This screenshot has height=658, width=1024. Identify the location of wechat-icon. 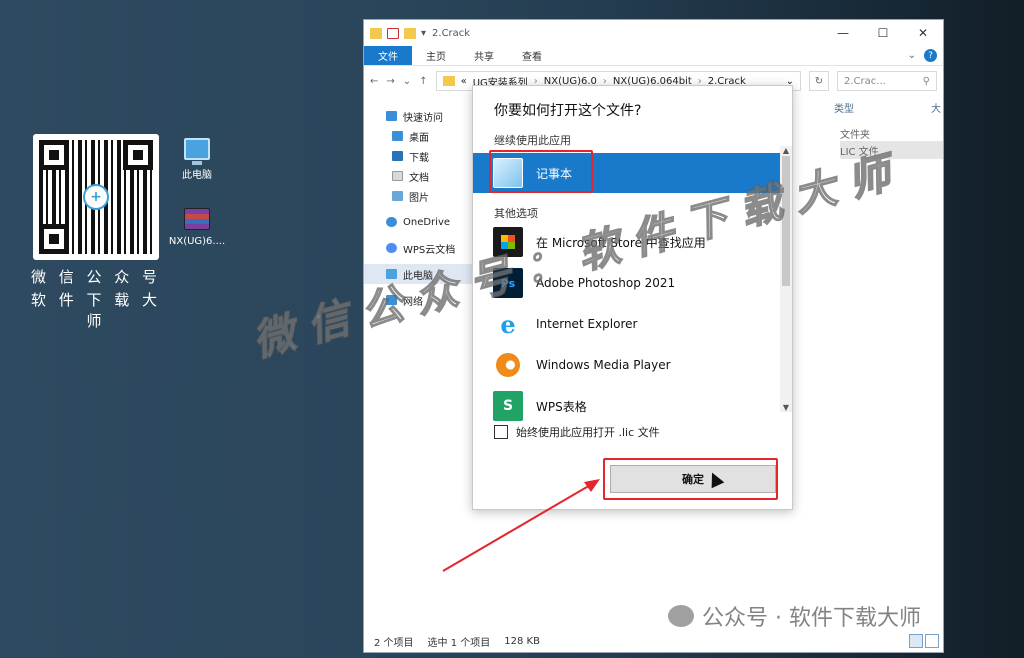
(681, 616).